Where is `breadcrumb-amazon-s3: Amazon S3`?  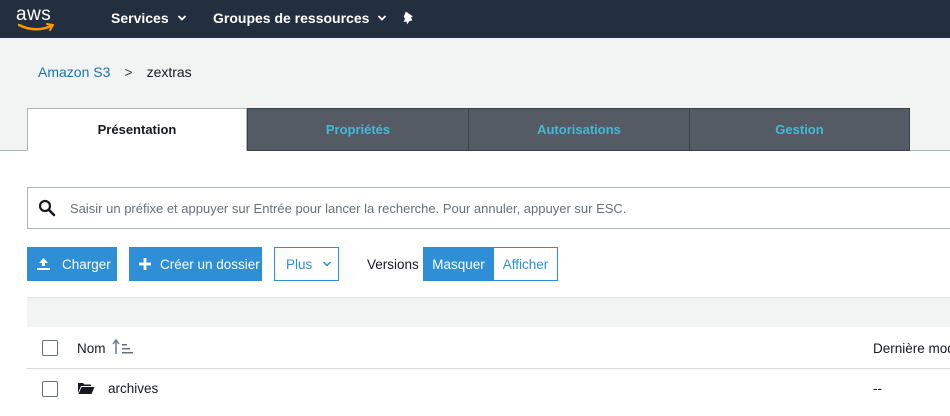
breadcrumb-amazon-s3: Amazon S3 is located at coordinates (74, 72).